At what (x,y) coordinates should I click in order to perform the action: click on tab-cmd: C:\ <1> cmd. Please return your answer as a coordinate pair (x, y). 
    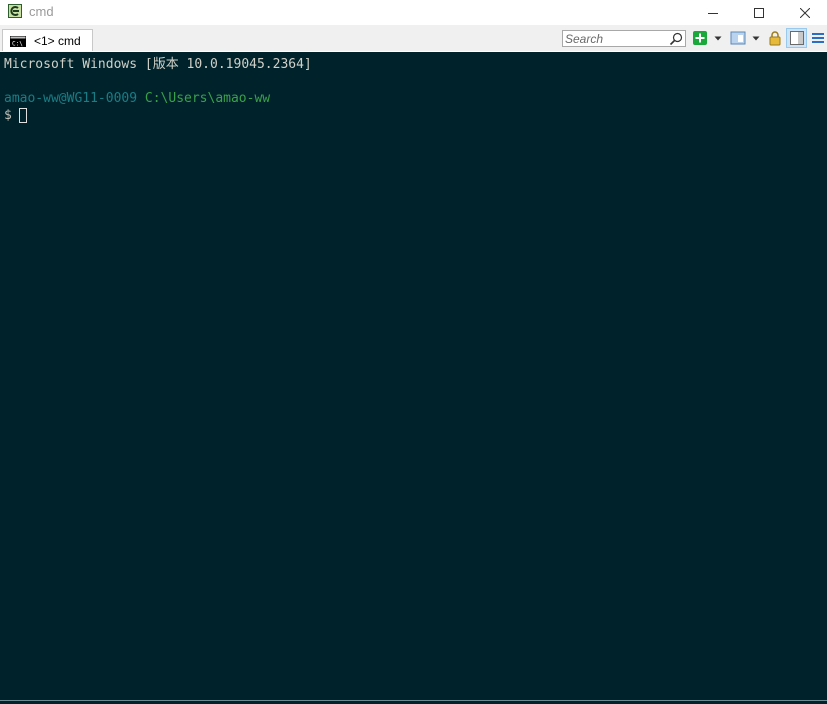
    Looking at the image, I should click on (47, 40).